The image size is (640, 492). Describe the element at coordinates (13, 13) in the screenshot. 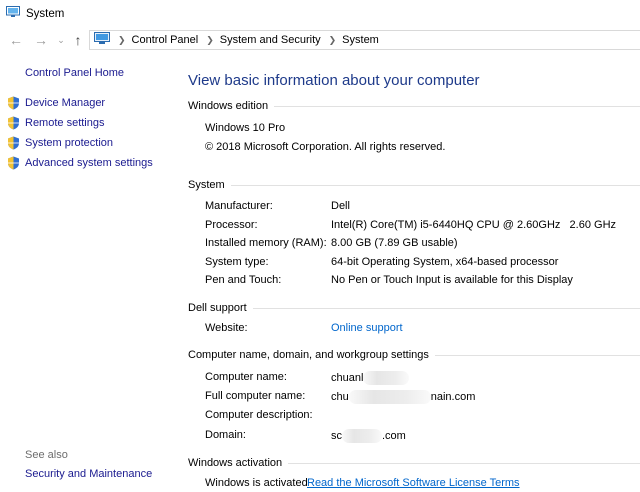

I see `system-monitor-icon` at that location.